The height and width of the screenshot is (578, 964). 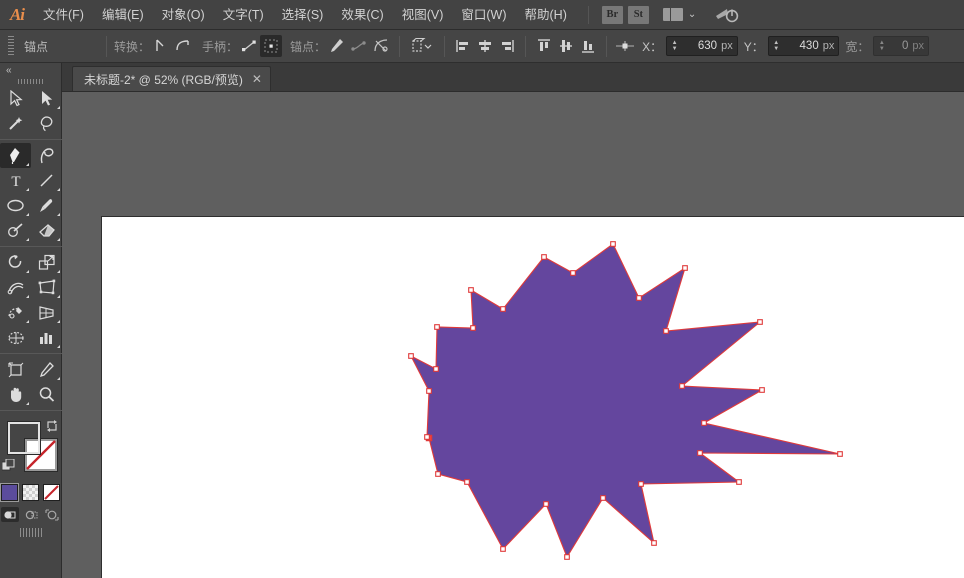 I want to click on arrange-documents-button: ⌄, so click(x=679, y=14).